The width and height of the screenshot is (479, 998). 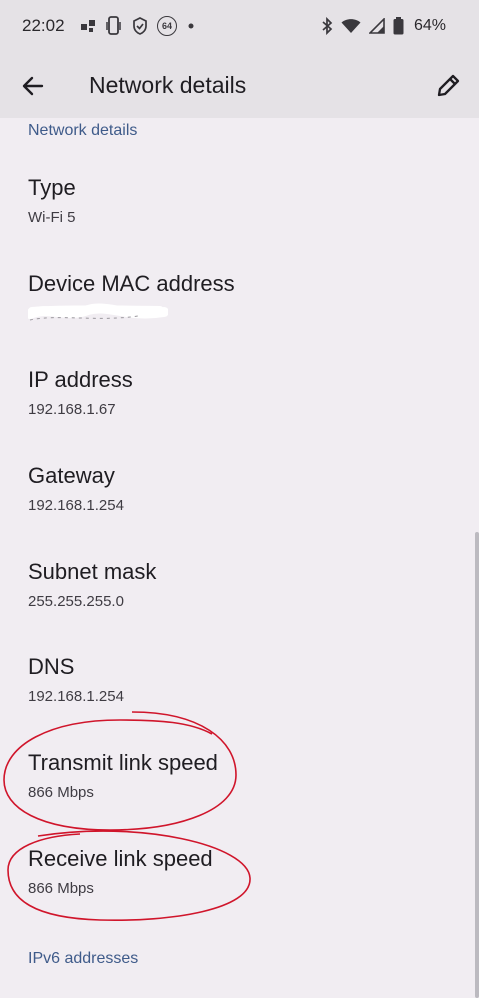 I want to click on badge-64-icon: 64, so click(x=167, y=26).